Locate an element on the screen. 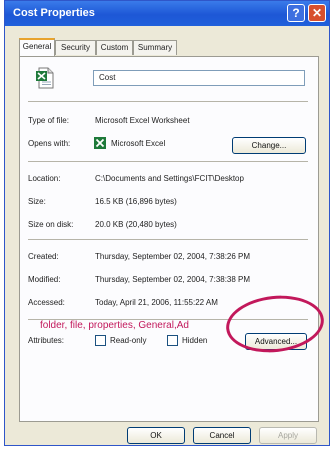 Image resolution: width=334 pixels, height=451 pixels. close-button: ✕ is located at coordinates (317, 13).